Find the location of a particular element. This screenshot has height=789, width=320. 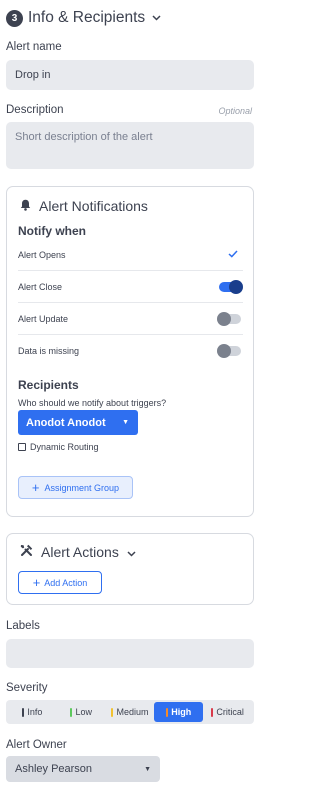

notify-row-label: Data is missing is located at coordinates (49, 351).